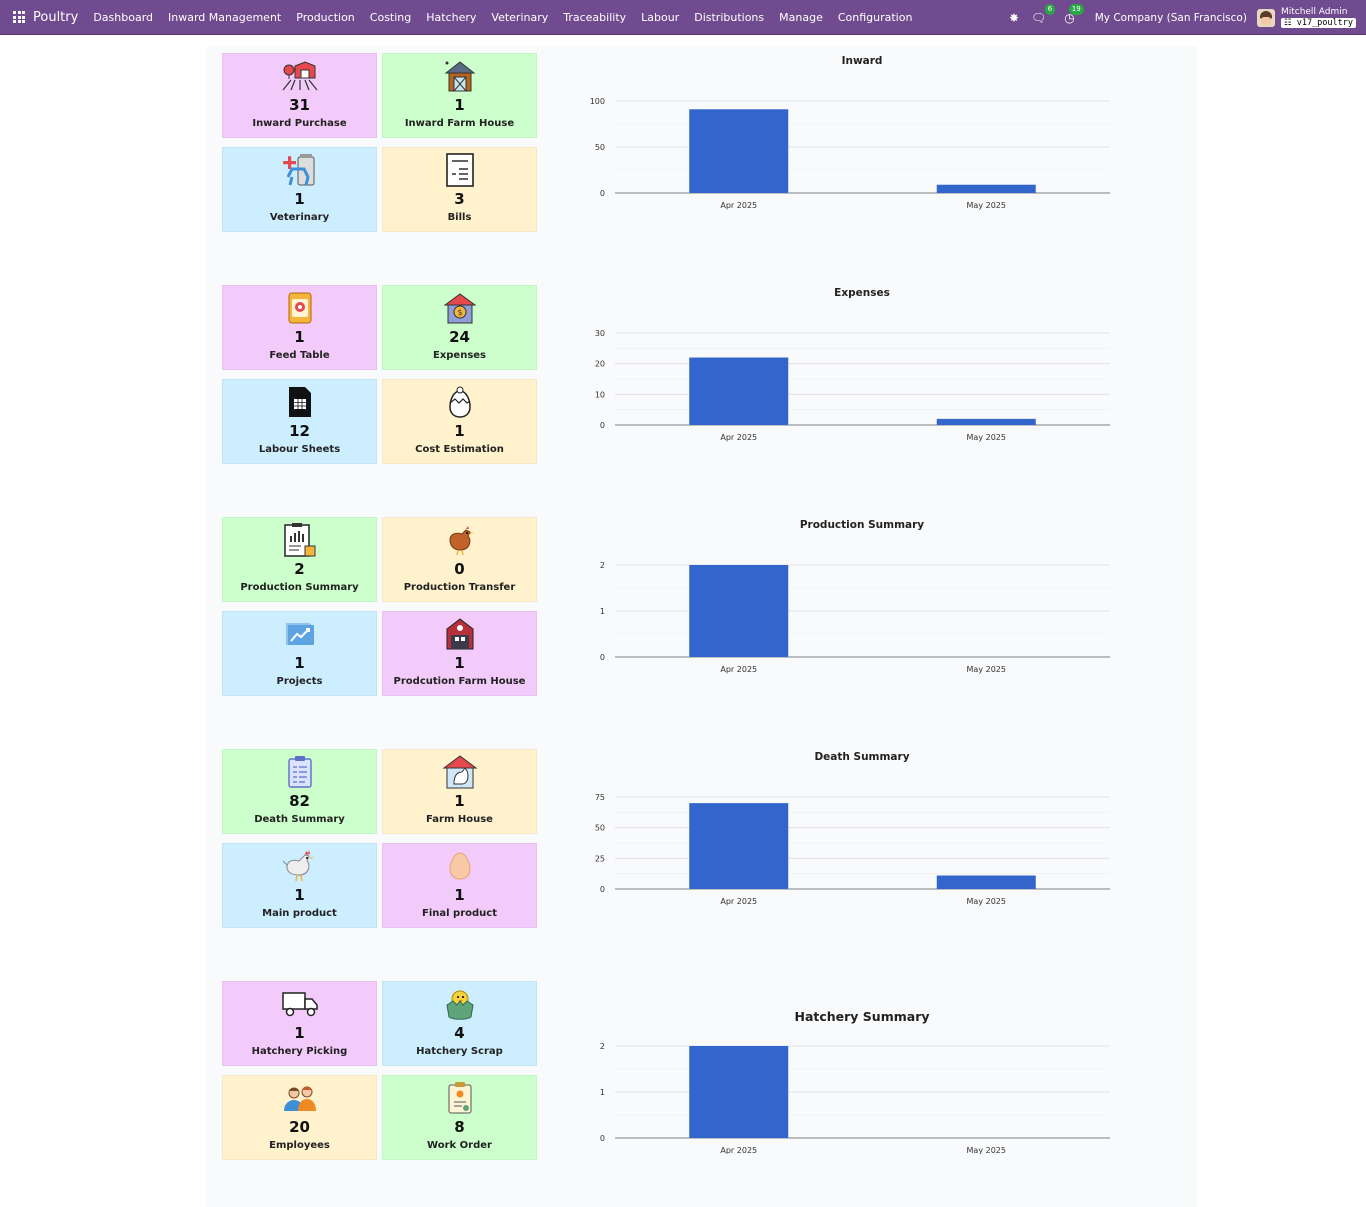 The height and width of the screenshot is (1207, 1366). What do you see at coordinates (299, 95) in the screenshot?
I see `kpi-card-inward-purchase: 31 Inward Purchase` at bounding box center [299, 95].